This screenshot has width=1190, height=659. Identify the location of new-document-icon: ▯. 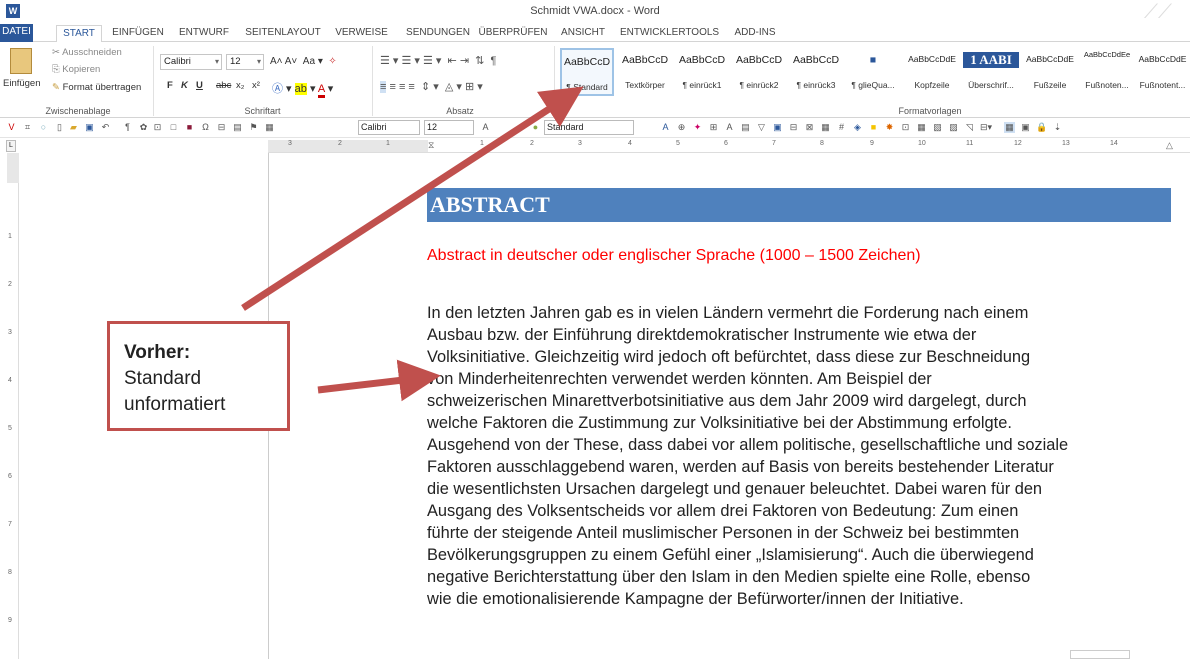
(59, 127).